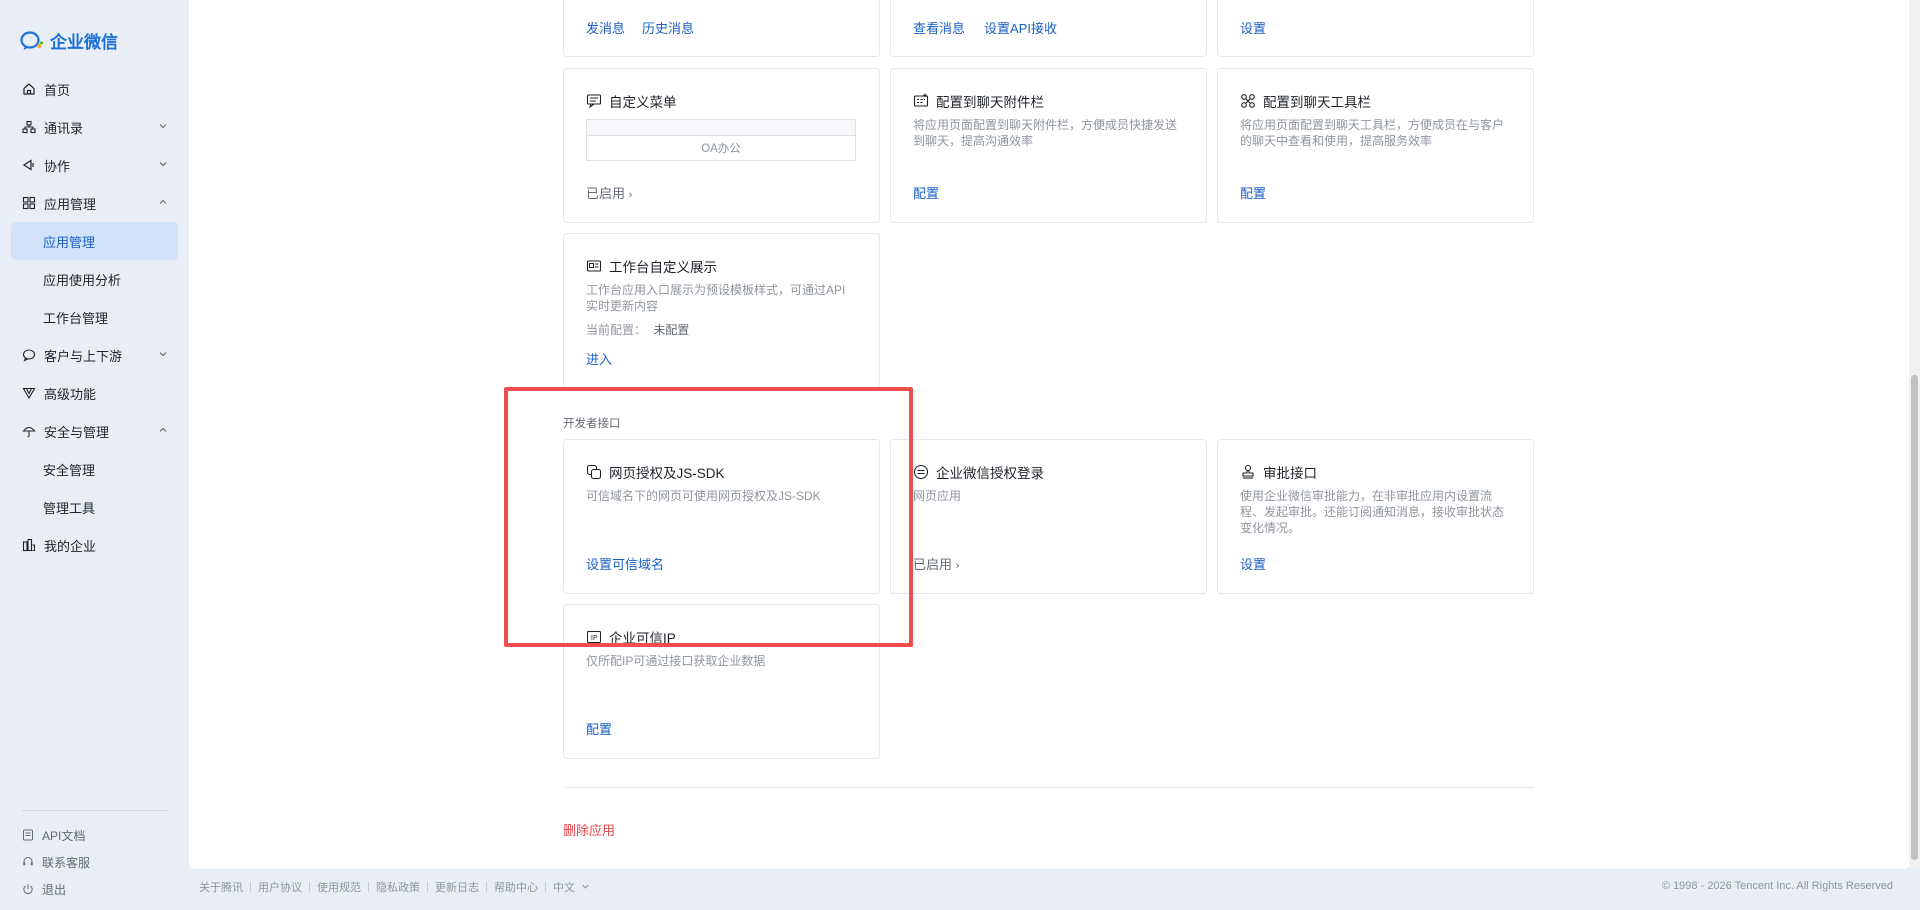 The width and height of the screenshot is (1920, 910). I want to click on sidebar-nav: 首页 通讯录 协作 应用管理 应用管理 应用使用分析 工作台管理 客户与上下游, so click(94, 317).